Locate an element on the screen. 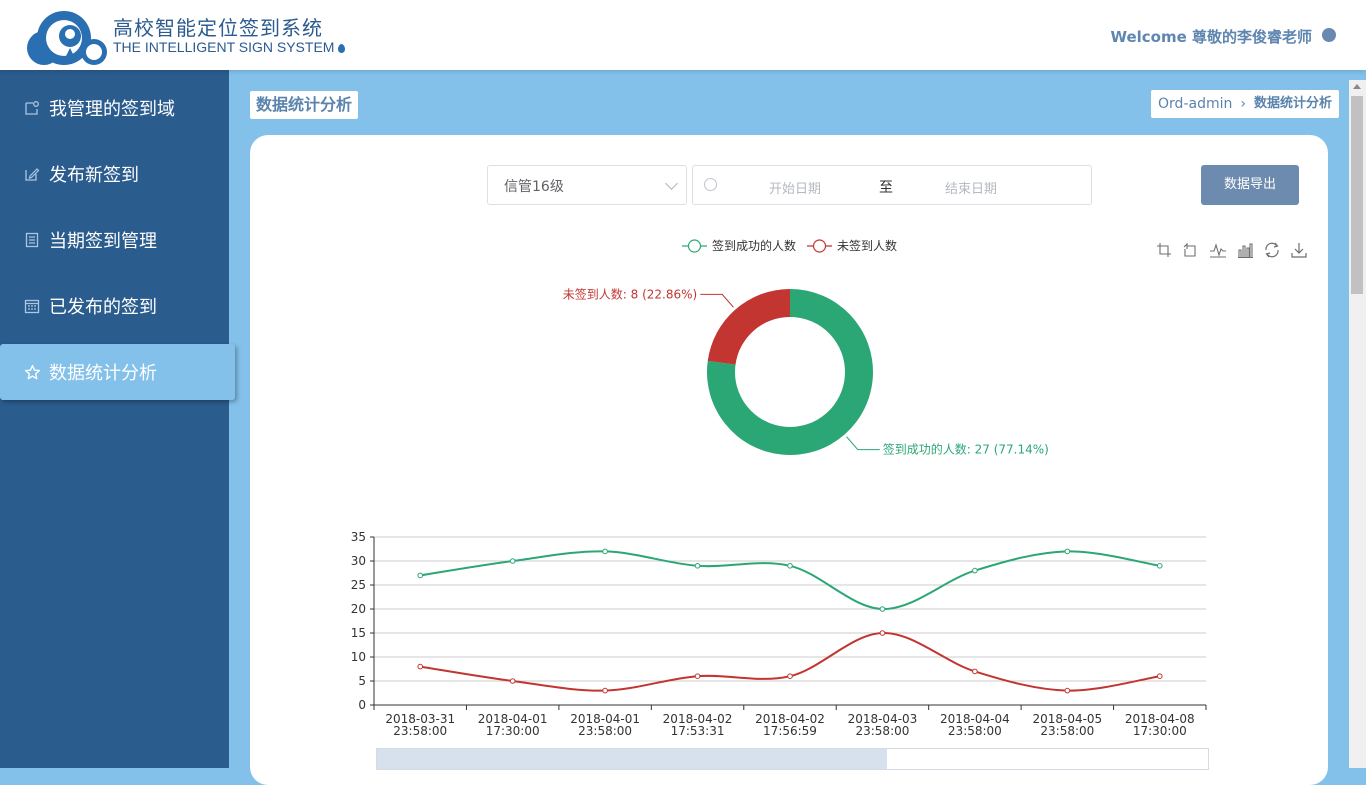  data-zoom-slider is located at coordinates (792, 759).